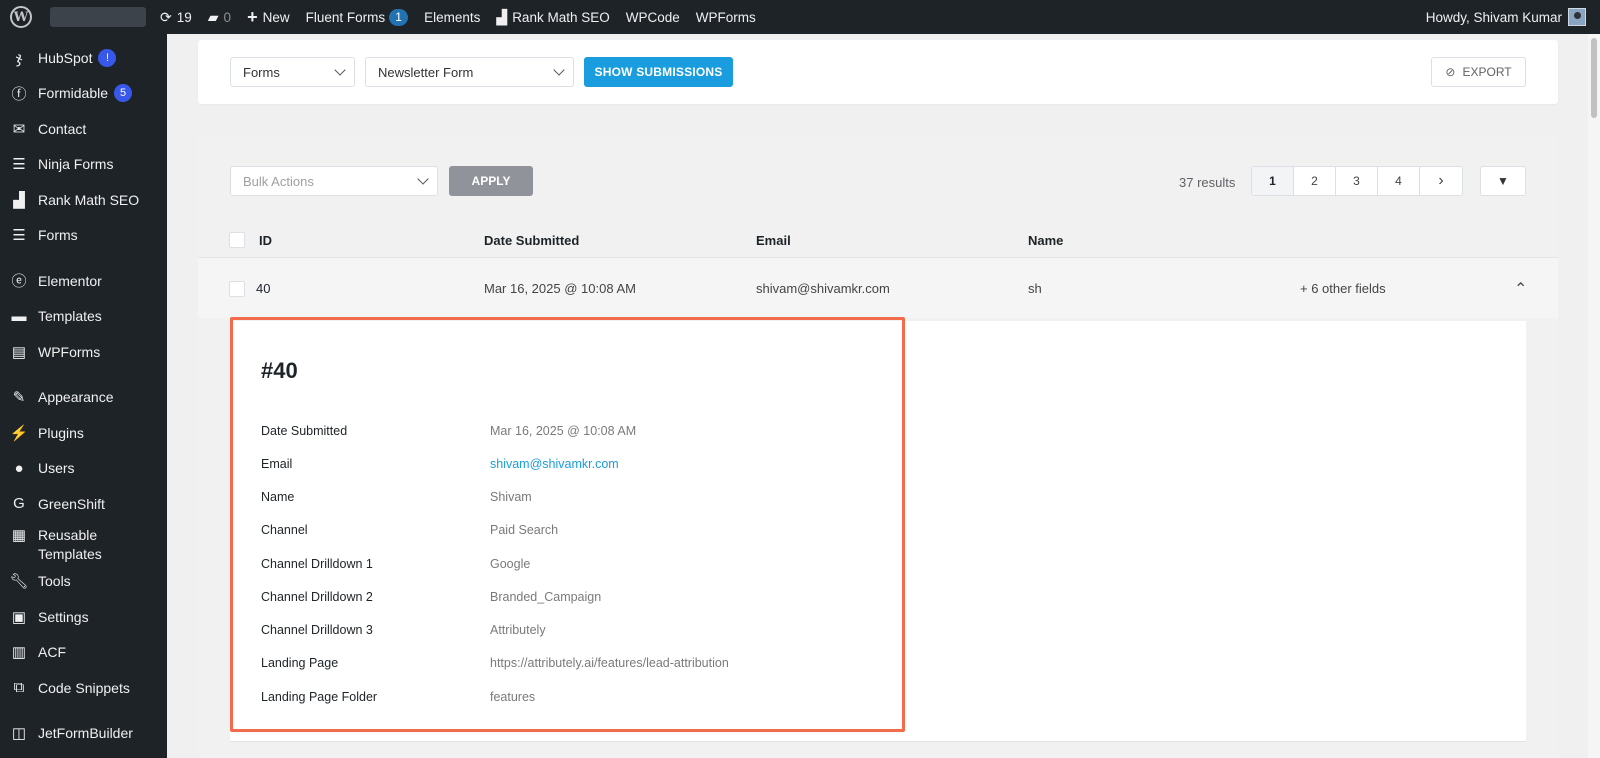 Image resolution: width=1600 pixels, height=758 pixels. I want to click on sidebar-item-jetformbuilder: ◫ JetFormBuilder, so click(83, 734).